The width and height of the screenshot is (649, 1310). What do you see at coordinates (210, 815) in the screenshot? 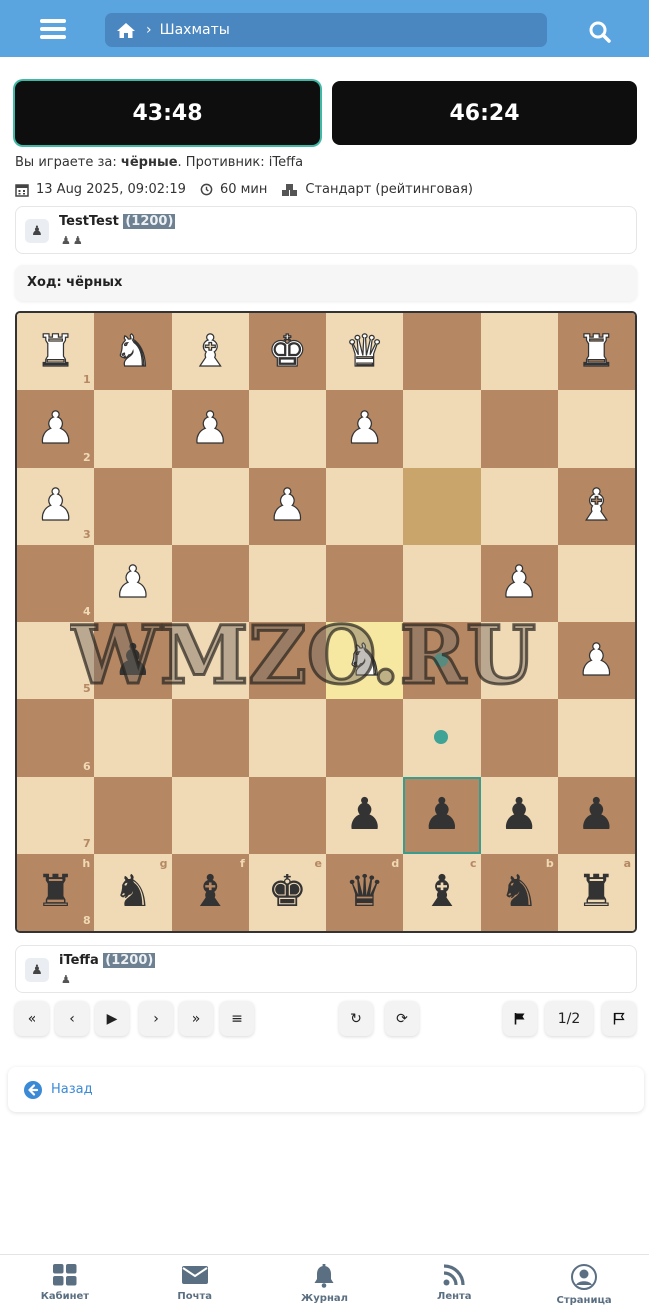
I see `square-f7` at bounding box center [210, 815].